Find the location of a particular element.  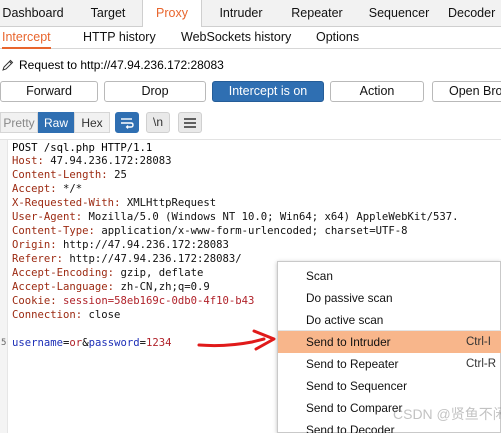

tab-websockets-history: WebSockets history is located at coordinates (236, 38).